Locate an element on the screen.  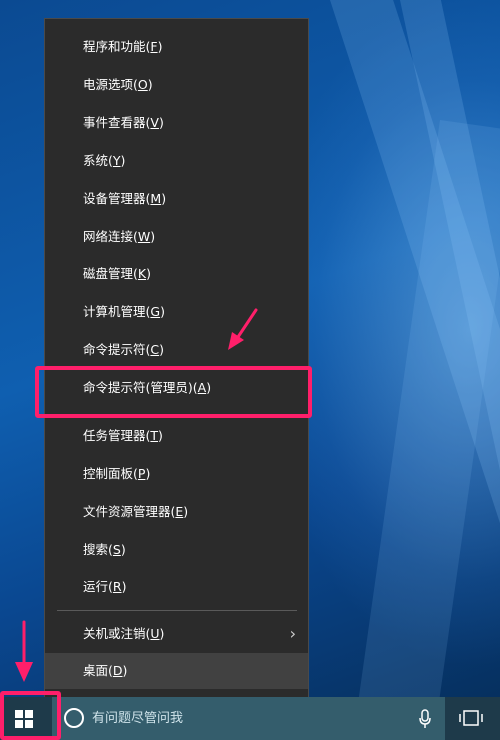
microphone-icon is located at coordinates (425, 719).